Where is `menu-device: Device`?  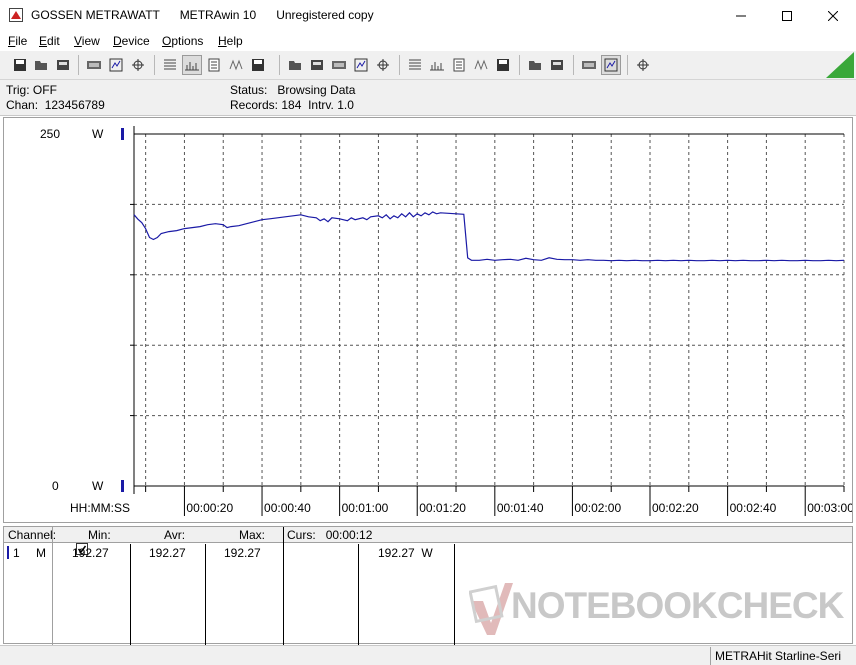 menu-device: Device is located at coordinates (131, 41).